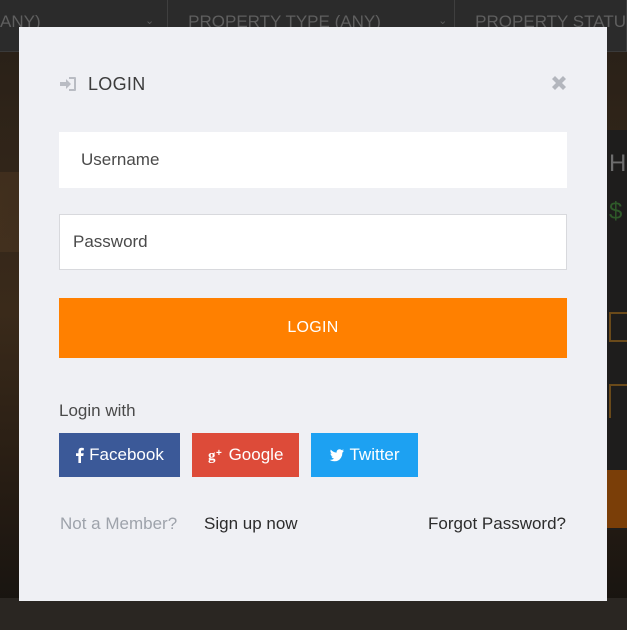 The image size is (627, 630). Describe the element at coordinates (617, 499) in the screenshot. I see `property-card-button` at that location.